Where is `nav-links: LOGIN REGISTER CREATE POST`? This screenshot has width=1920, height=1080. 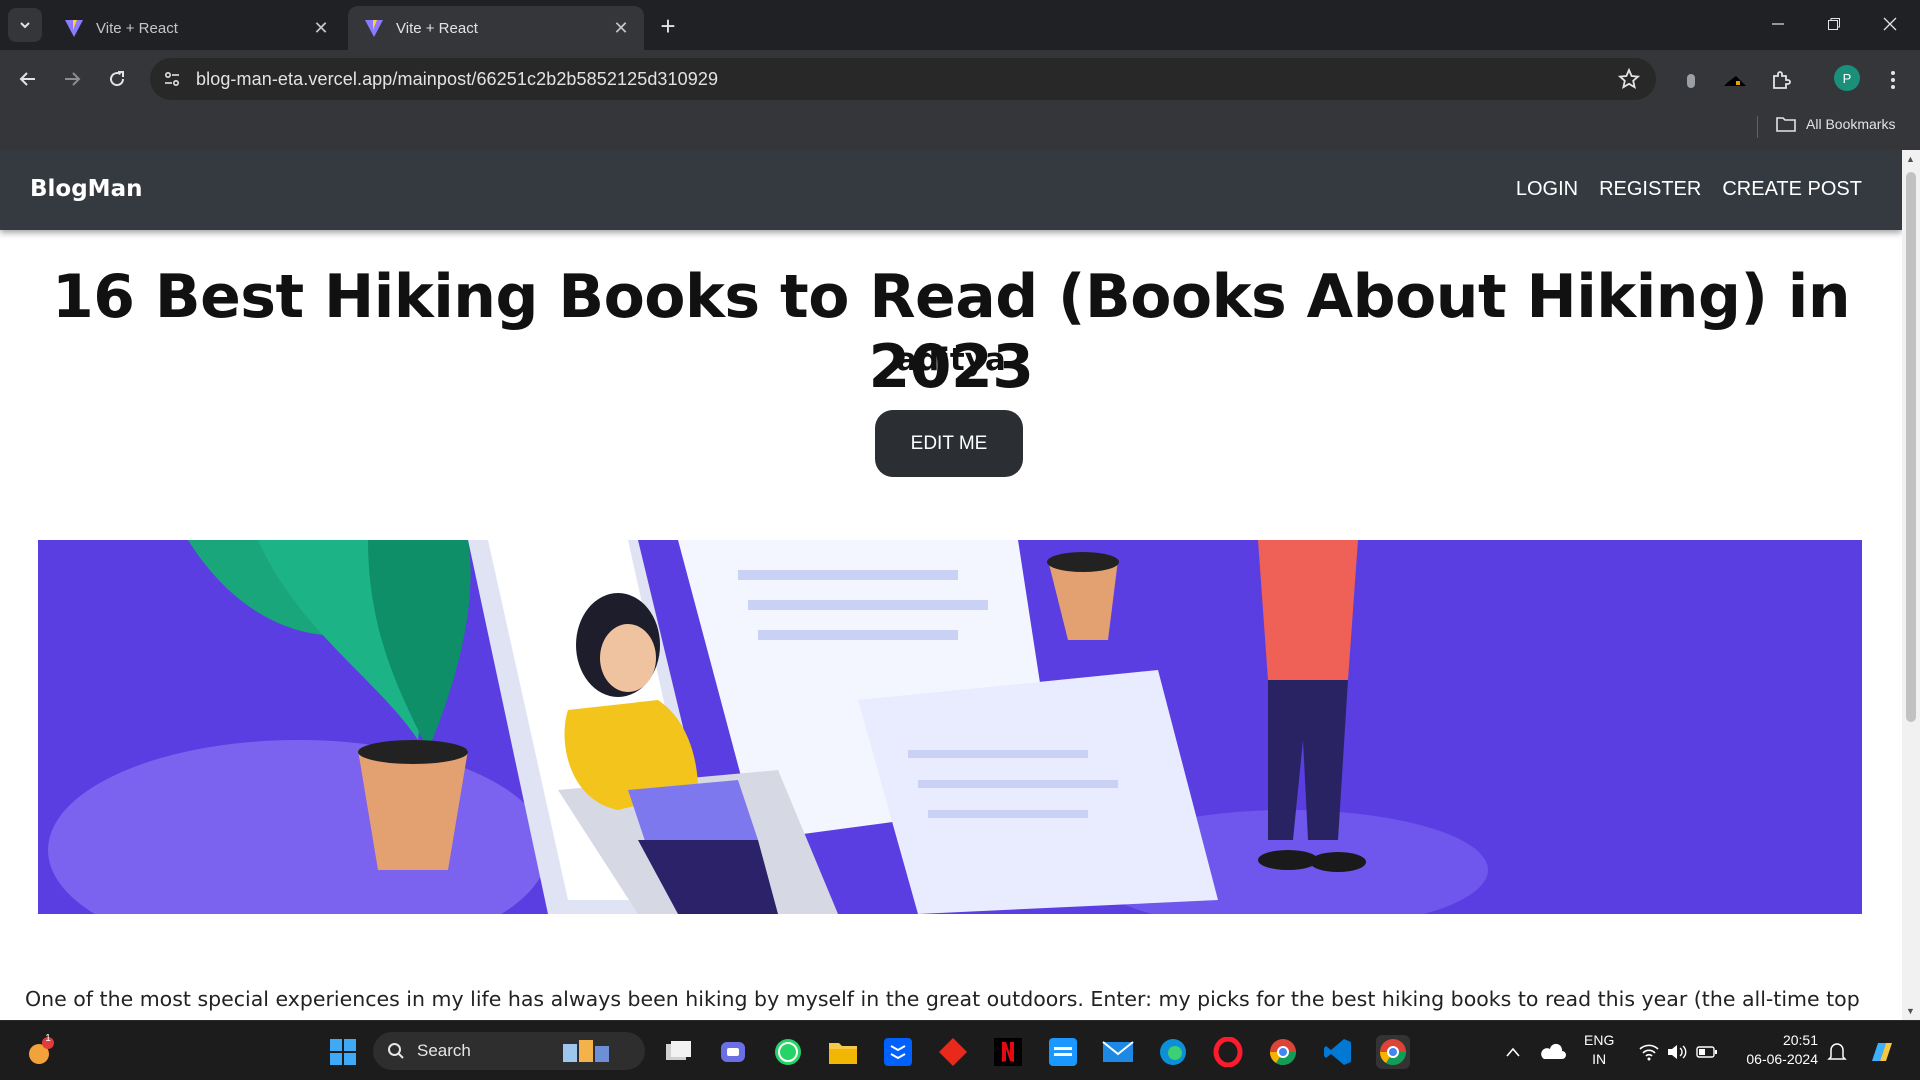
nav-links: LOGIN REGISTER CREATE POST is located at coordinates (1689, 189).